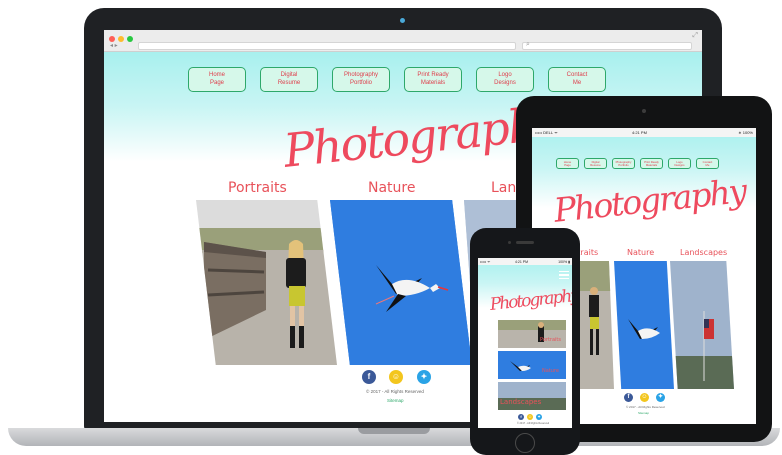  Describe the element at coordinates (745, 132) in the screenshot. I see `battery-indicator: ∗ 100%` at that location.